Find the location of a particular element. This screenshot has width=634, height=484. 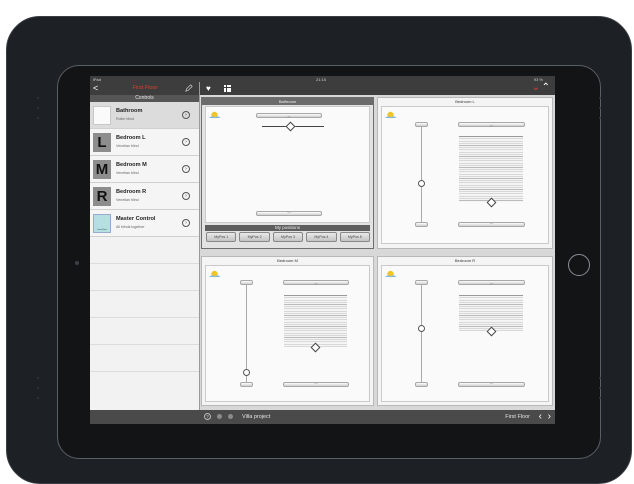

sidebar-item-subtitle: Roller blind is located at coordinates (125, 119).